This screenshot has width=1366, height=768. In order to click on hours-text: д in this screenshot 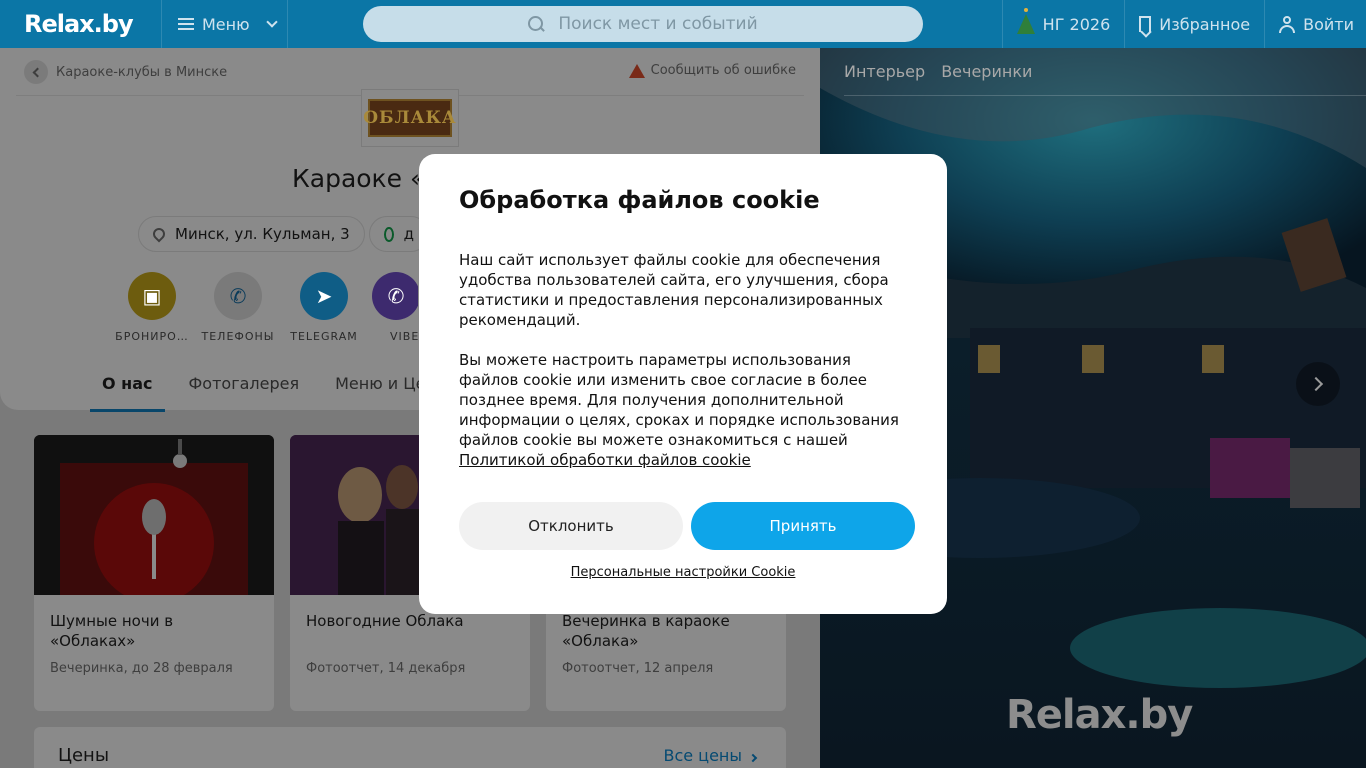, I will do `click(408, 234)`.